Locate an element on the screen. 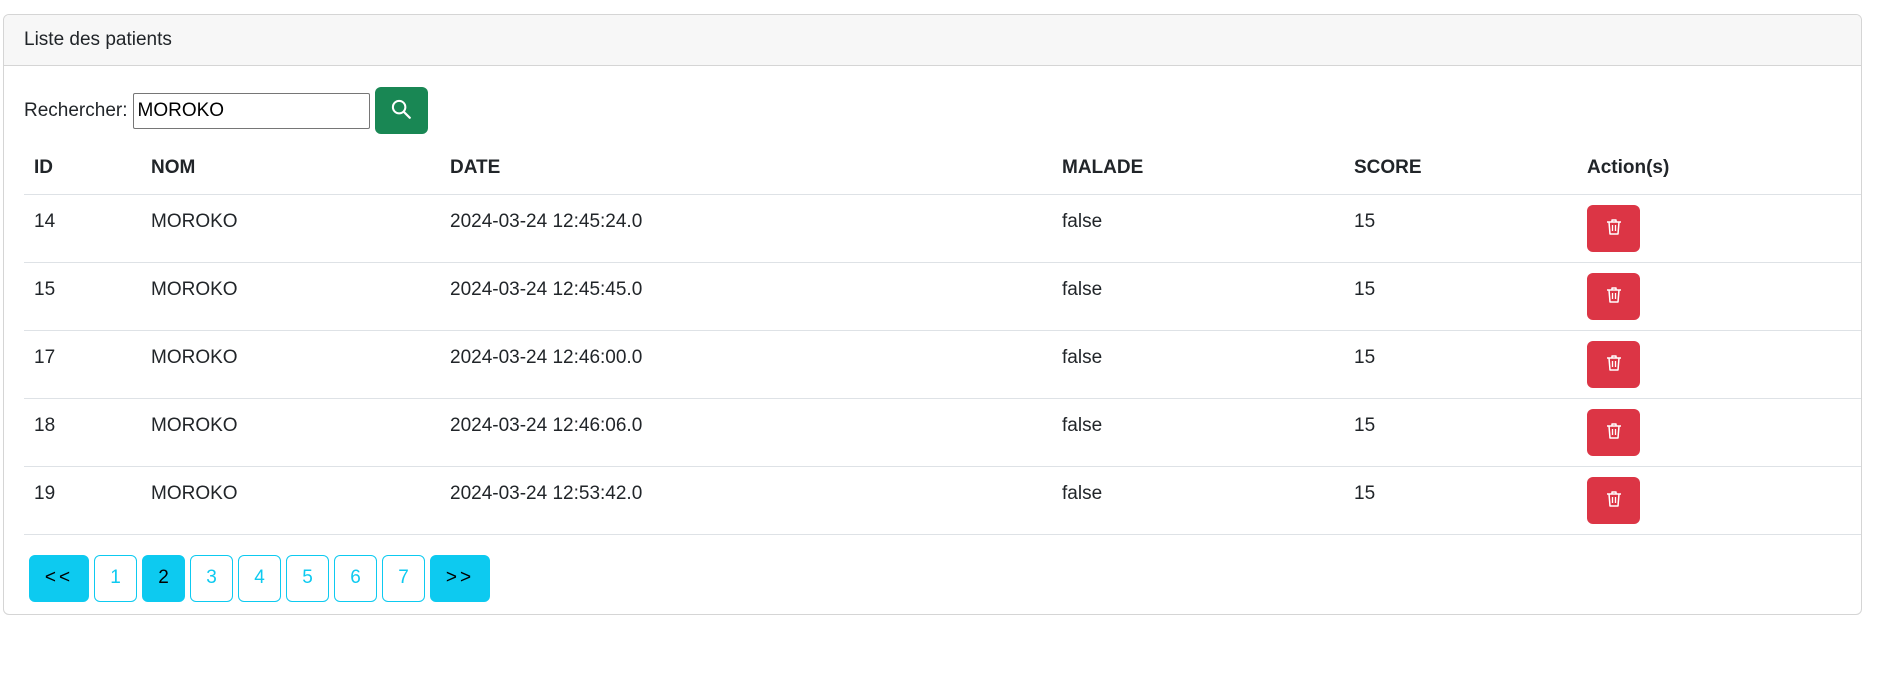  page-button-5: 5 is located at coordinates (307, 578).